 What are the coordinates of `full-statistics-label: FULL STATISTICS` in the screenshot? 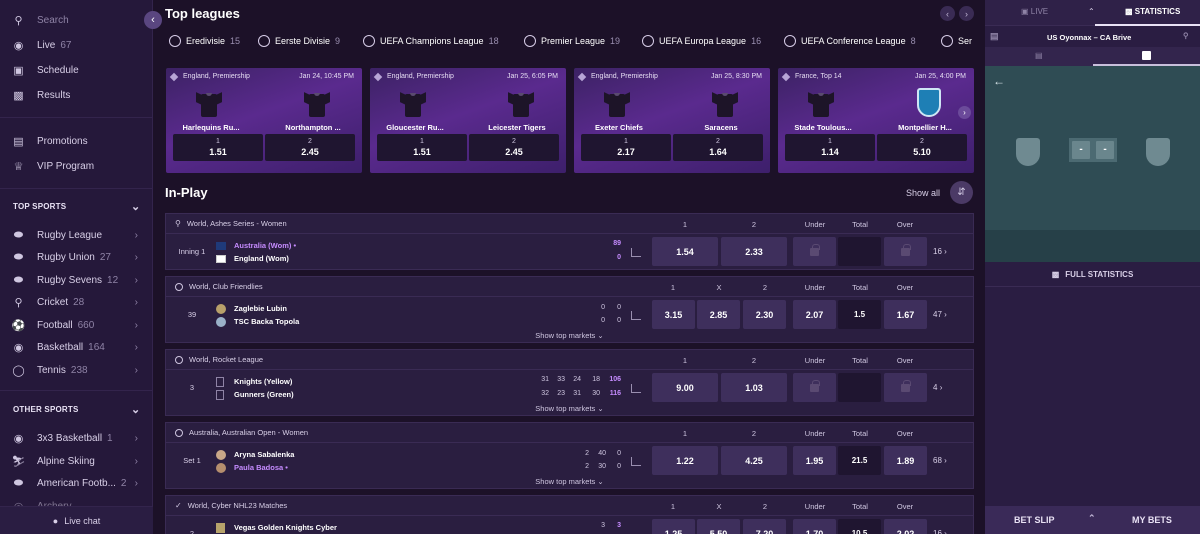 It's located at (1099, 274).